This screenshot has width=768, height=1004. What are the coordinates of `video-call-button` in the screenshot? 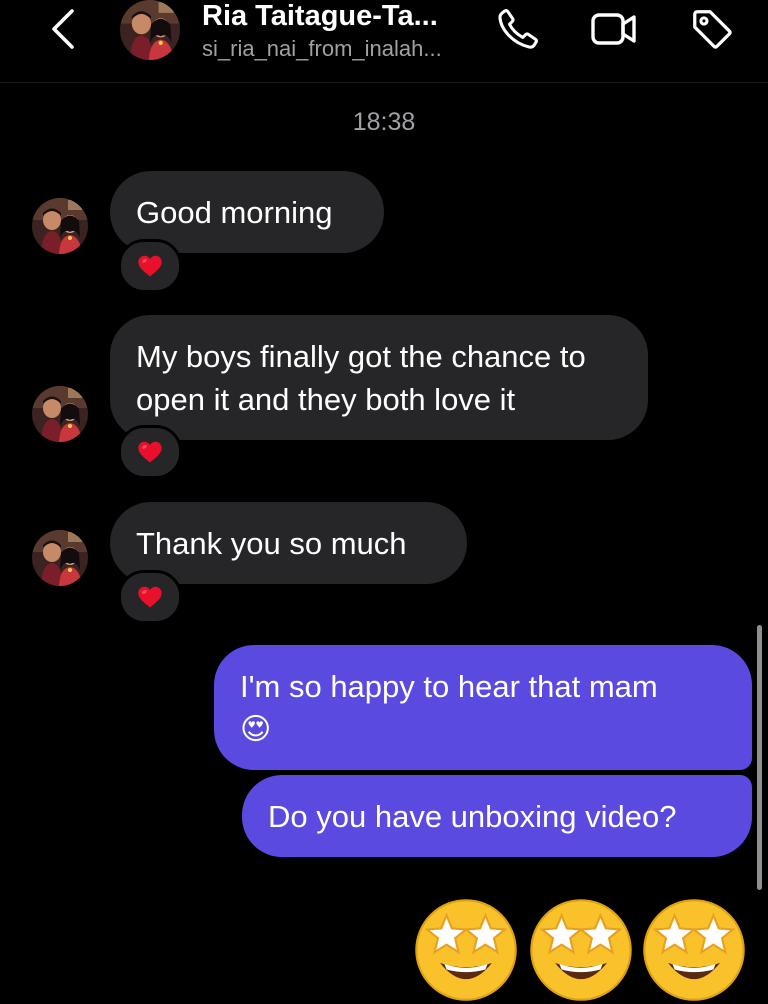 It's located at (614, 29).